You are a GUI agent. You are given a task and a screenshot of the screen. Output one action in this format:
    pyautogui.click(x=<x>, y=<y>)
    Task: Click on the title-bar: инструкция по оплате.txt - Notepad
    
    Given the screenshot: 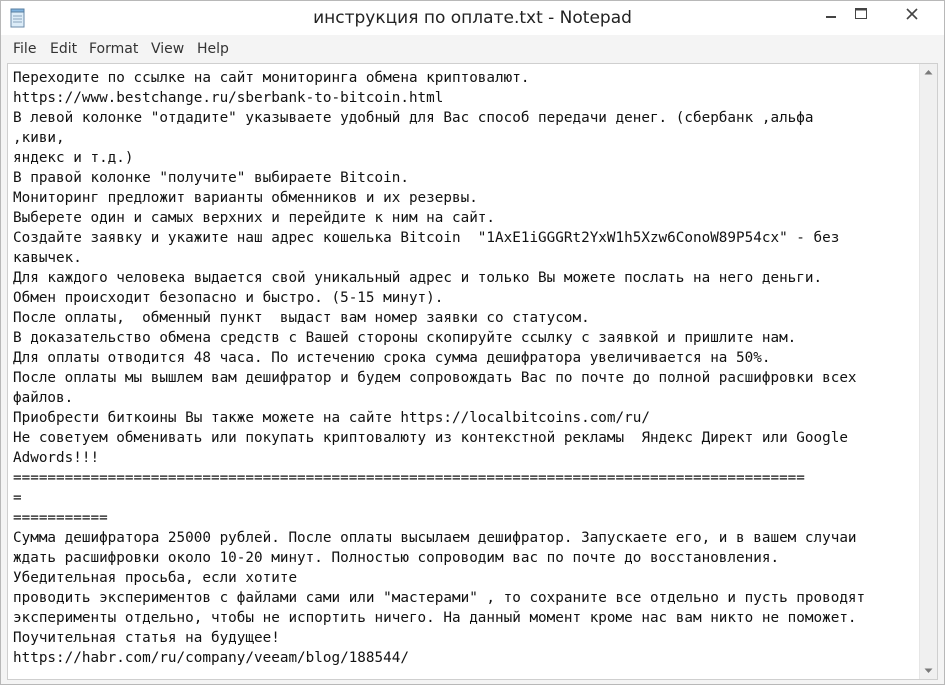 What is the action you would take?
    pyautogui.click(x=472, y=18)
    